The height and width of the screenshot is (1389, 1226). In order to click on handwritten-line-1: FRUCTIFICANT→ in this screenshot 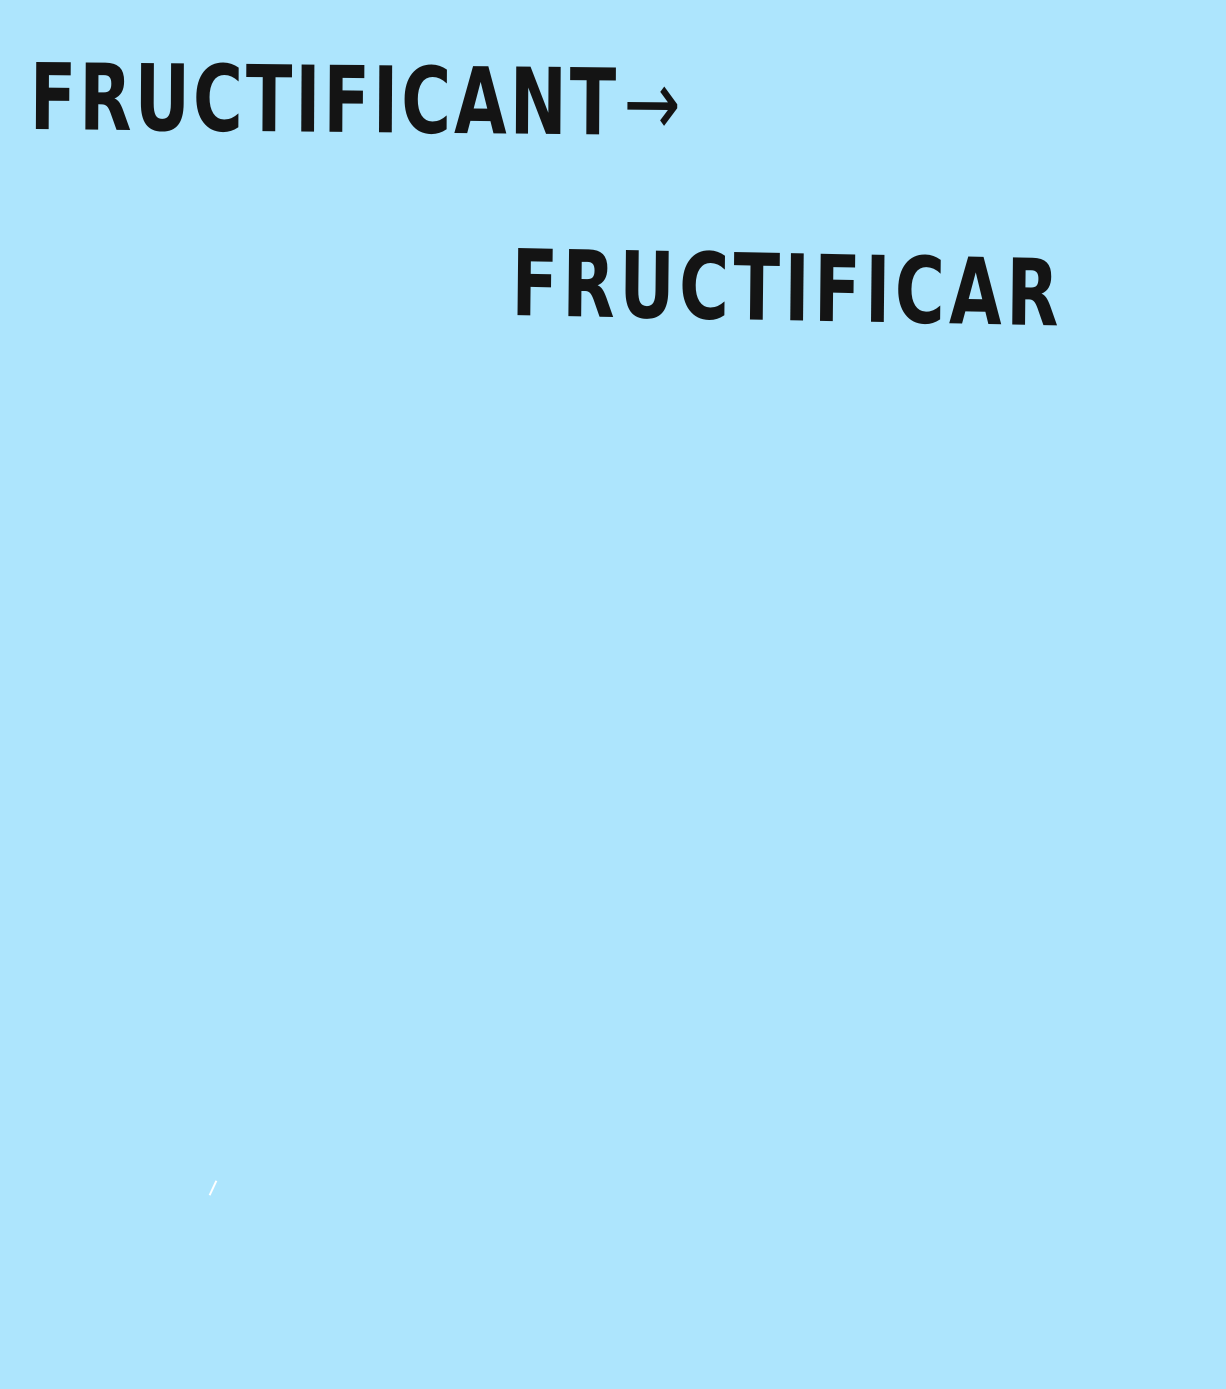, I will do `click(354, 100)`.